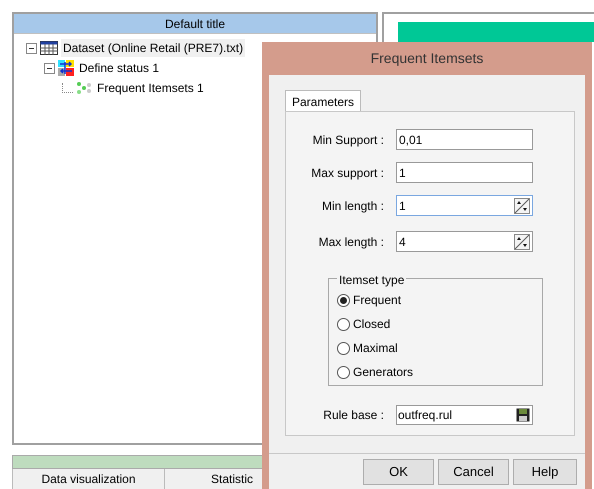  Describe the element at coordinates (425, 415) in the screenshot. I see `field-value: outfreq.rul` at that location.